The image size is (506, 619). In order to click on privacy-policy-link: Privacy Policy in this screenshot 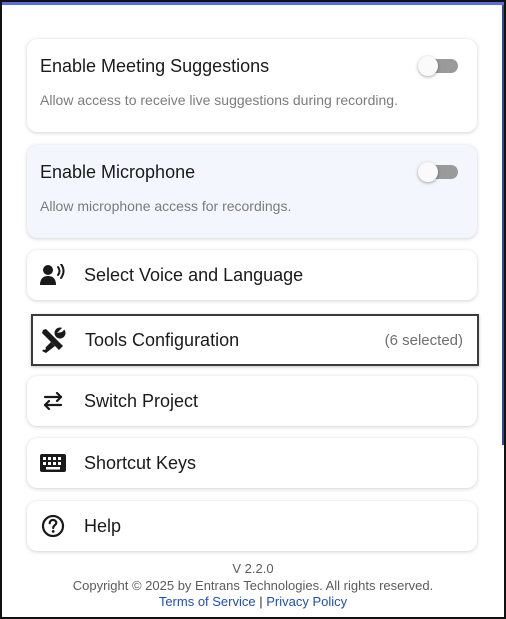, I will do `click(306, 601)`.